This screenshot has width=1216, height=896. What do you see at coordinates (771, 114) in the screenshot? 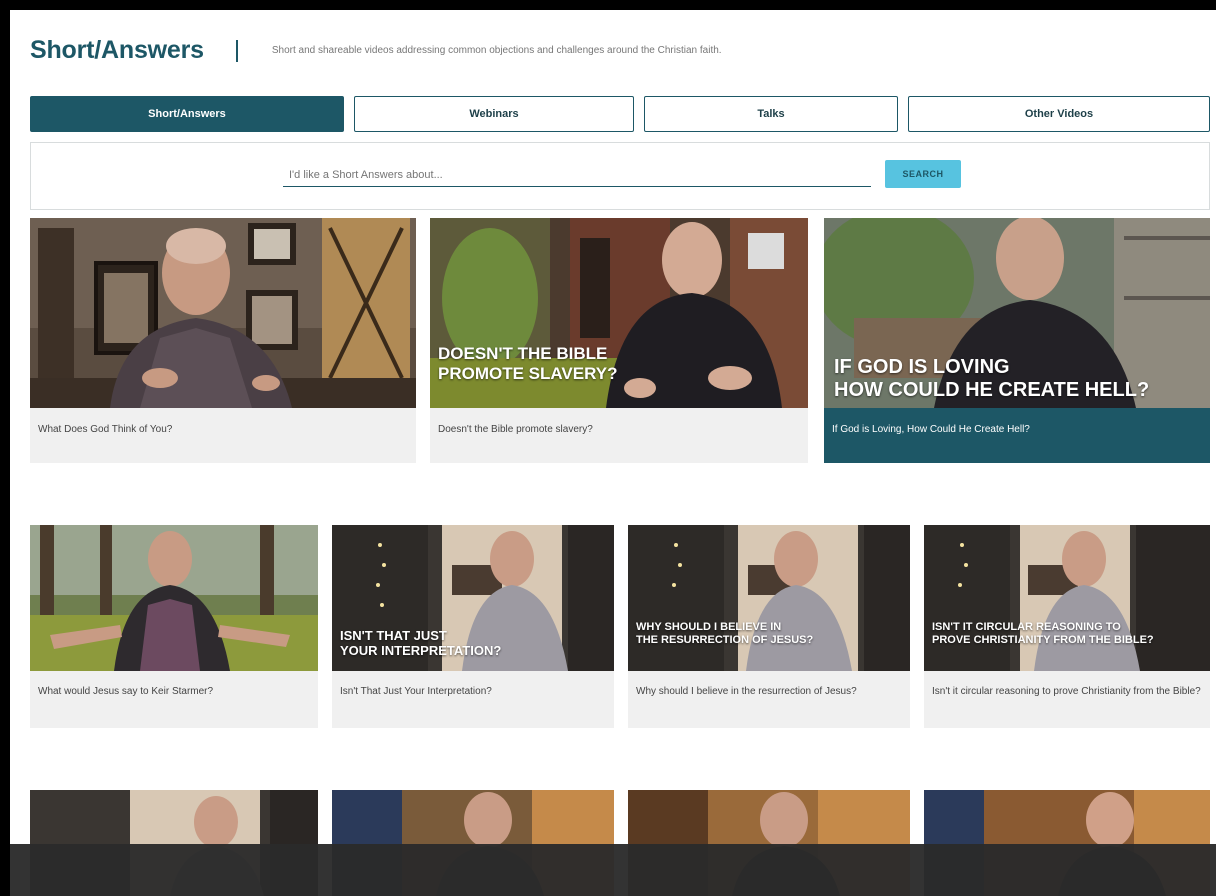
I see `tab-talks: Talks` at bounding box center [771, 114].